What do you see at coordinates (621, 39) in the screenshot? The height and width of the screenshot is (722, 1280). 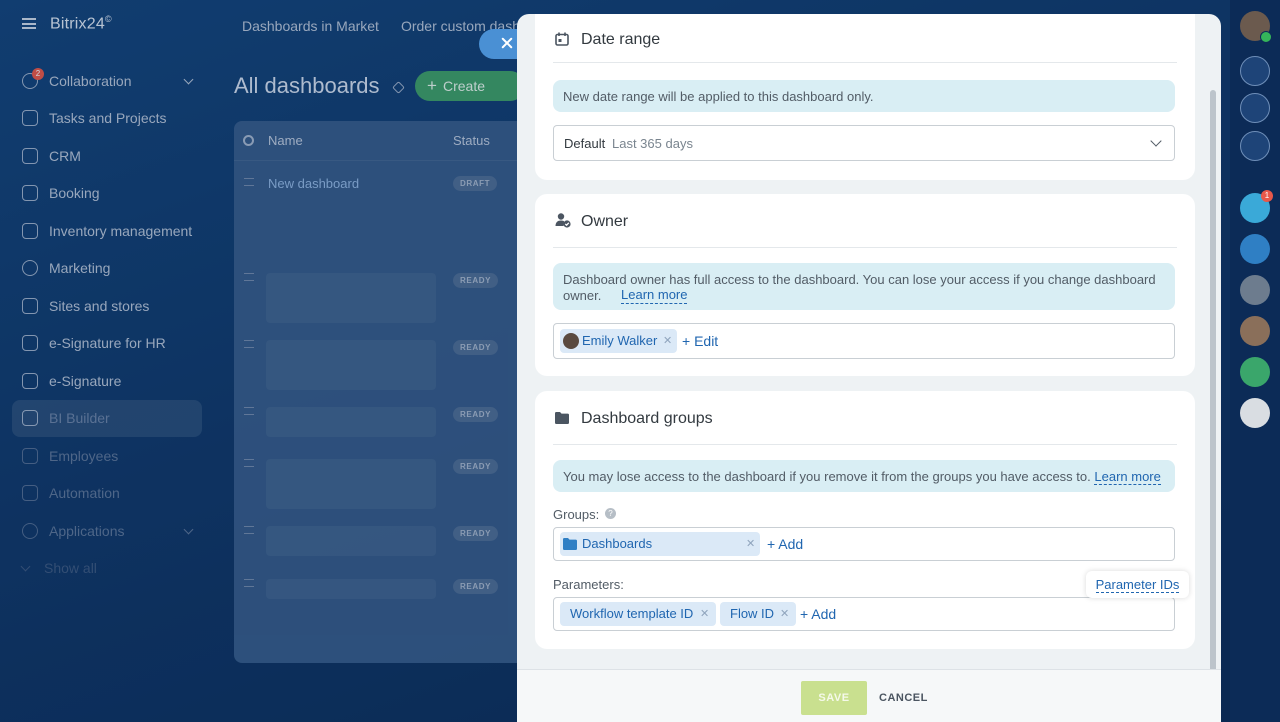 I see `date-range-title: Date range` at bounding box center [621, 39].